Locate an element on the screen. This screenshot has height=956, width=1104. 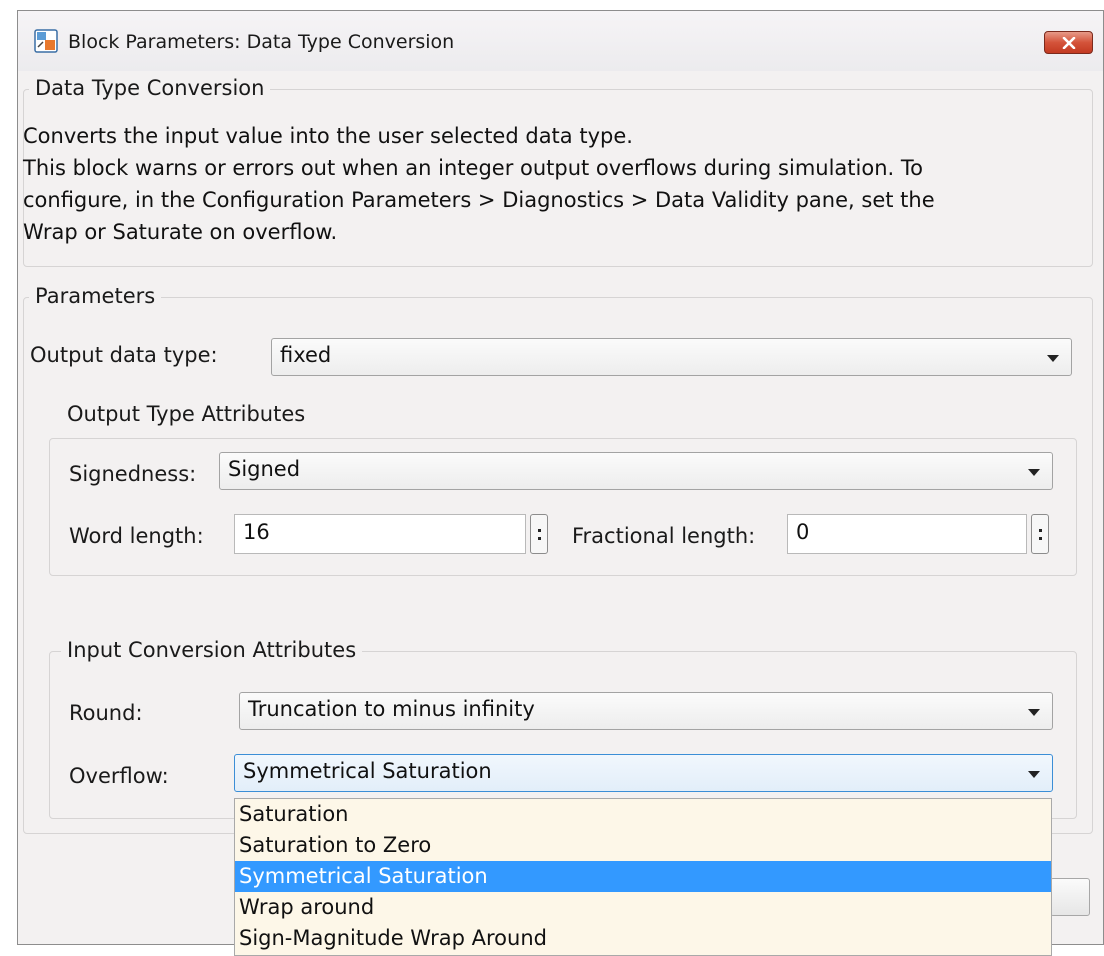
overflow-label: Overflow: is located at coordinates (119, 776).